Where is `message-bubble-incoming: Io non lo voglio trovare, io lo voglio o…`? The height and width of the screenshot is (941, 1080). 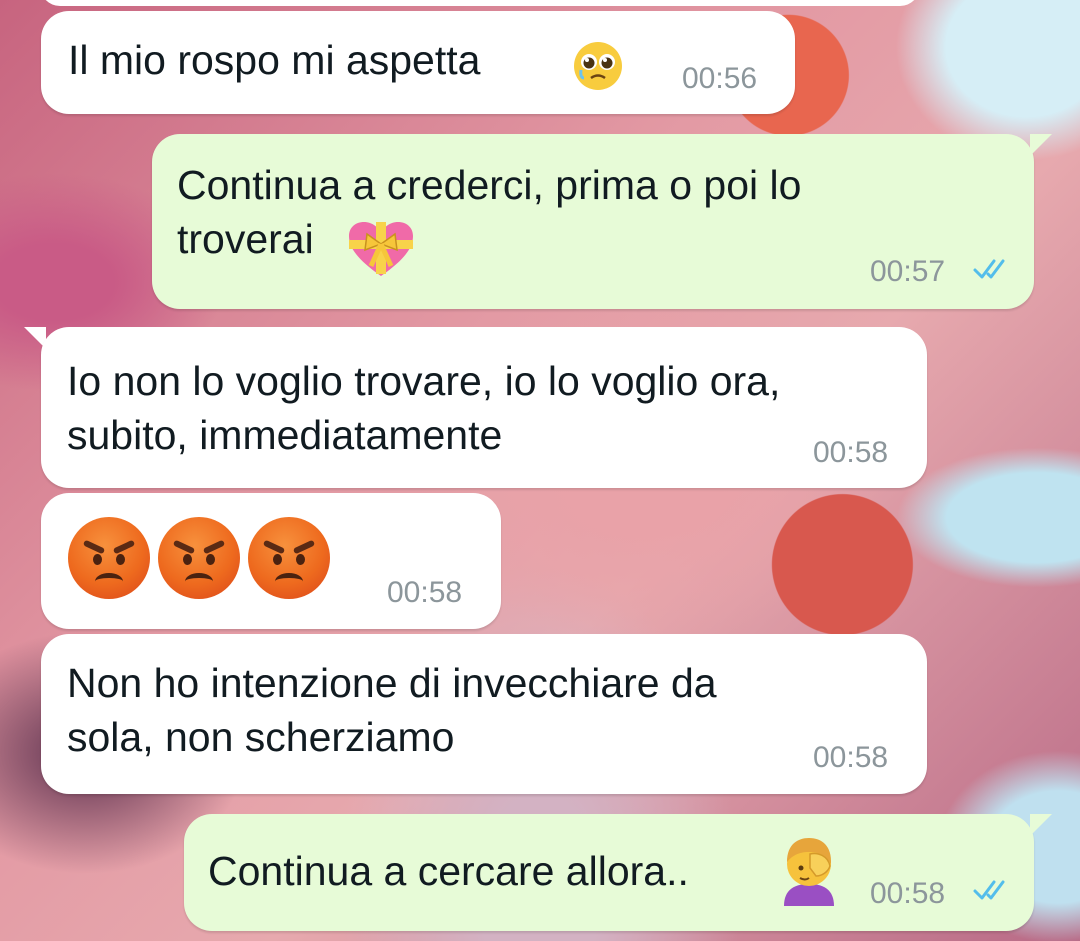 message-bubble-incoming: Io non lo voglio trovare, io lo voglio o… is located at coordinates (484, 407).